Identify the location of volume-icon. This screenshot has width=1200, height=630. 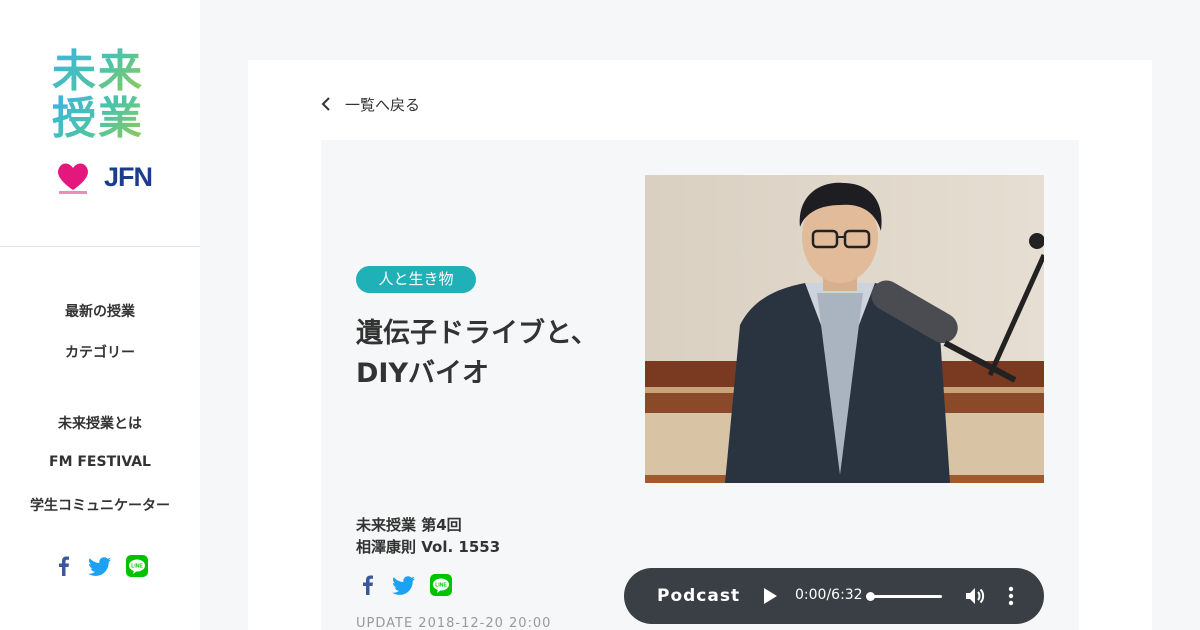
(975, 596).